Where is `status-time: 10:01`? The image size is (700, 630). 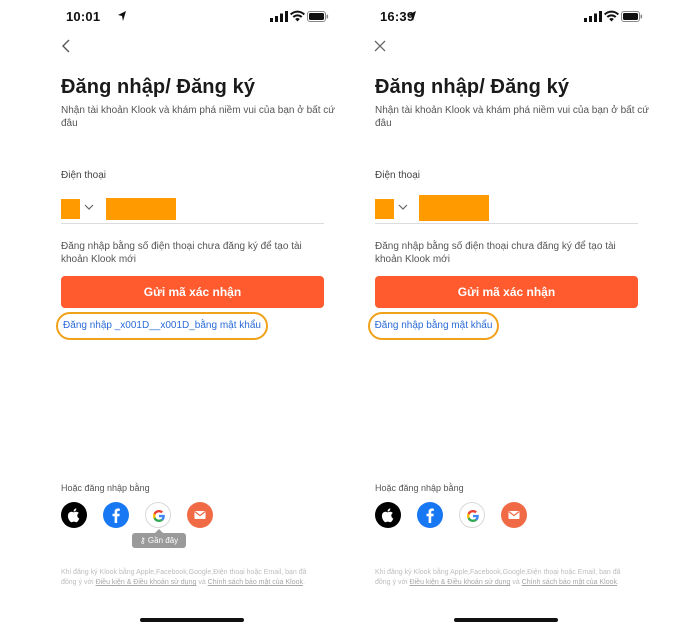
status-time: 10:01 is located at coordinates (83, 16).